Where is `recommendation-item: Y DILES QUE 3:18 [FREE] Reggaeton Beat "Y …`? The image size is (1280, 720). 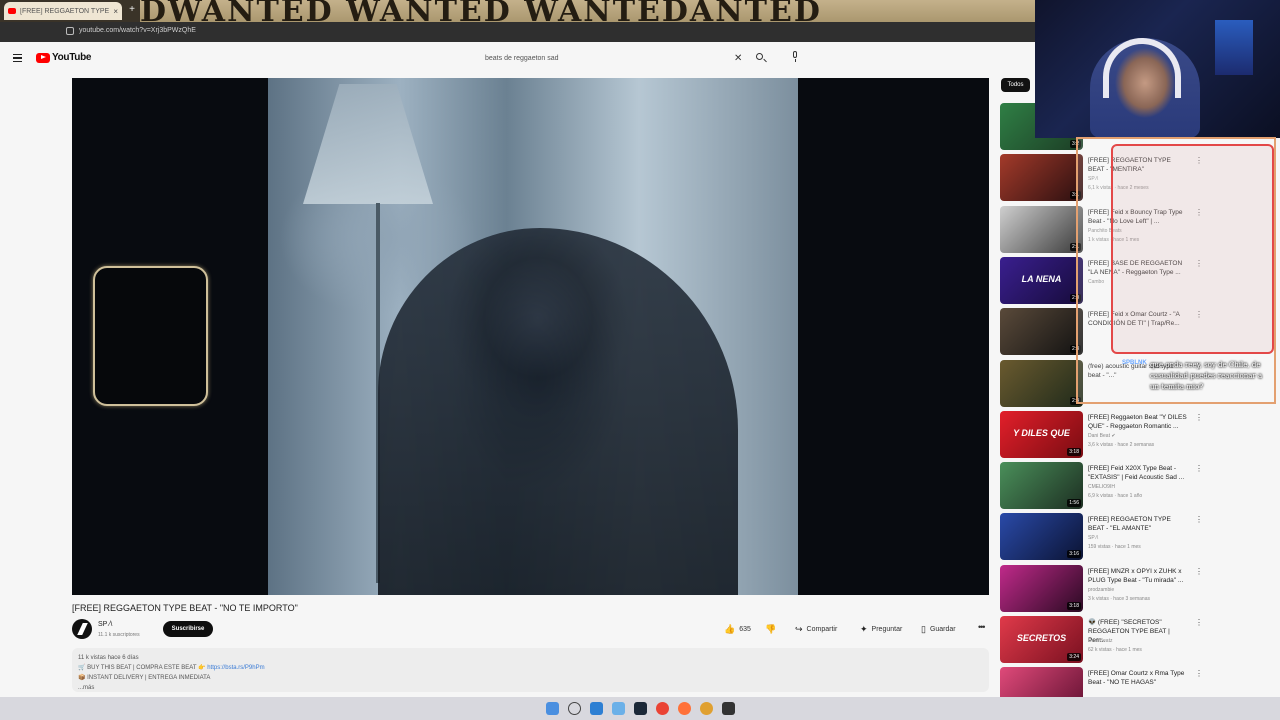
recommendation-item: Y DILES QUE 3:18 [FREE] Reggaeton Beat "Y … is located at coordinates (1135, 435).